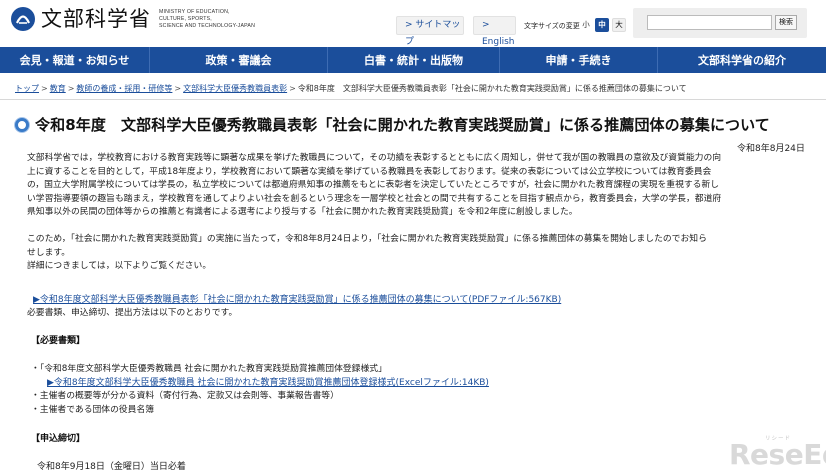 Image resolution: width=826 pixels, height=472 pixels. Describe the element at coordinates (132, 313) in the screenshot. I see `requirements-note: 必要書類、申込締切、提出方法は以下のとおりです。` at that location.